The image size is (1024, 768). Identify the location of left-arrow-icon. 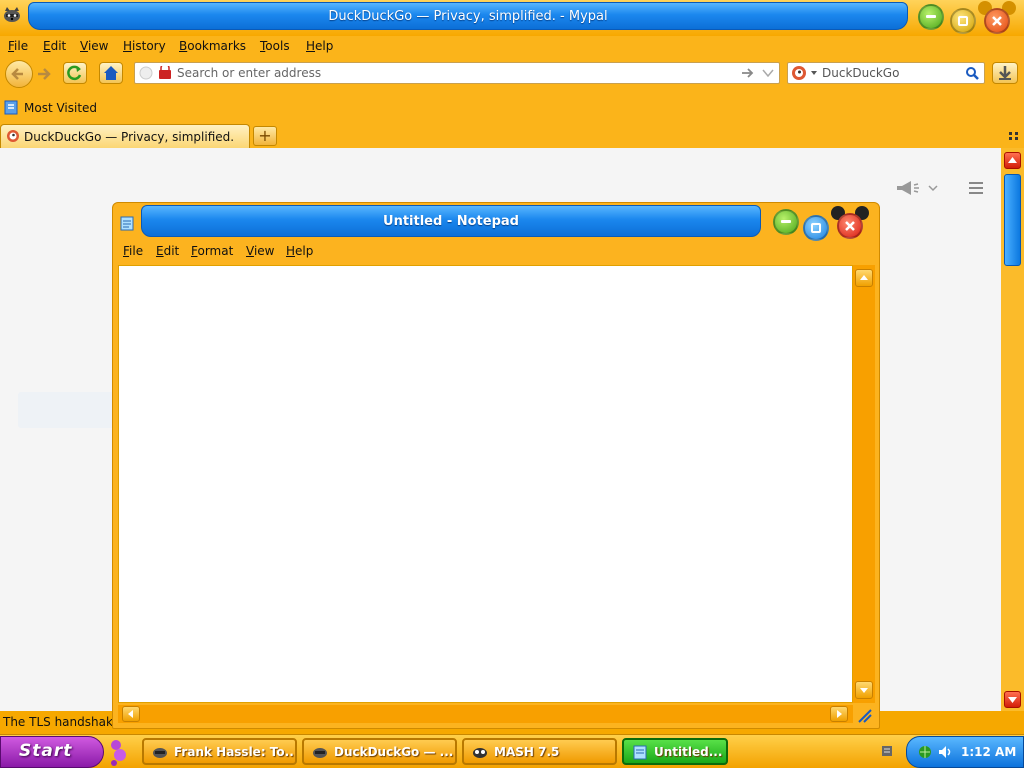
(130, 714).